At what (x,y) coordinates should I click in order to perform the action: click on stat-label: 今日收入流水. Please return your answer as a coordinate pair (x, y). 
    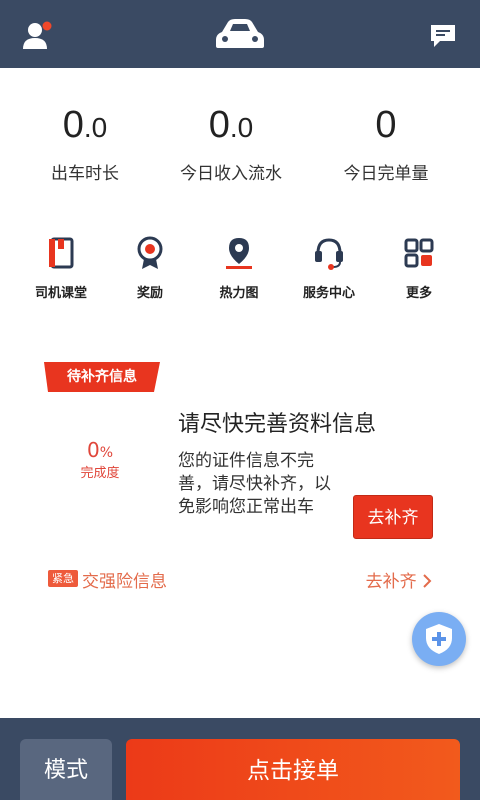
    Looking at the image, I should click on (231, 174).